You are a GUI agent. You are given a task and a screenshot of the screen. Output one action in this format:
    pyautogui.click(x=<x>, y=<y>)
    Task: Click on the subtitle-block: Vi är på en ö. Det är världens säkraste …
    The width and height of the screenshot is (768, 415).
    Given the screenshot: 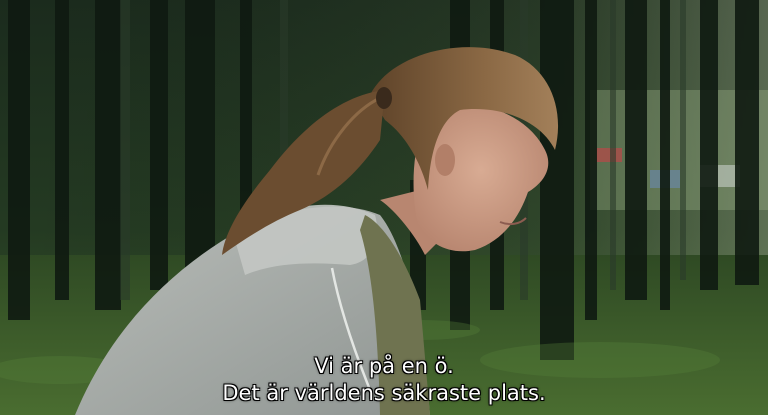 What is the action you would take?
    pyautogui.click(x=384, y=380)
    